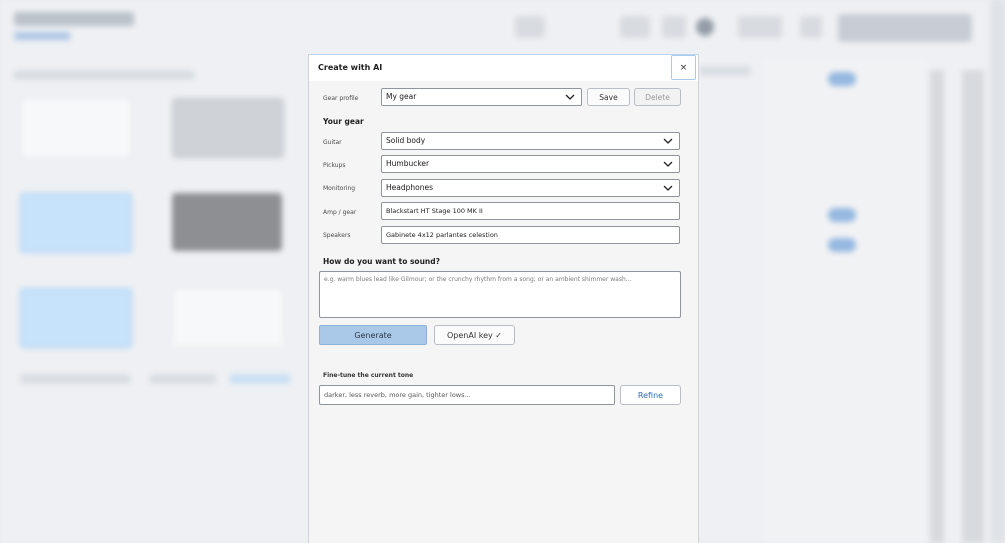  I want to click on speakers-value: Gabinete 4x12 parlantes celestion, so click(442, 235).